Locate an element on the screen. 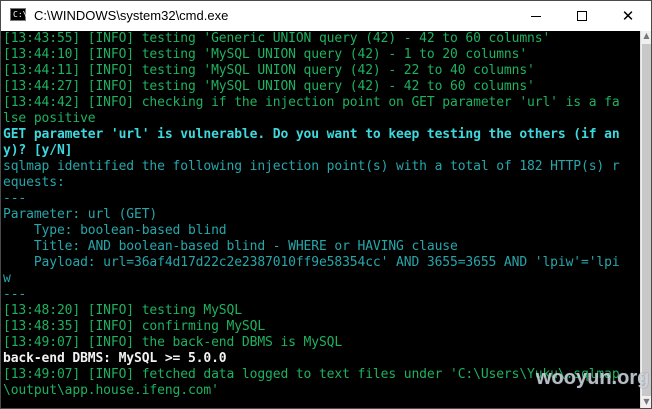 This screenshot has height=409, width=652. close-button: ✕ is located at coordinates (628, 16).